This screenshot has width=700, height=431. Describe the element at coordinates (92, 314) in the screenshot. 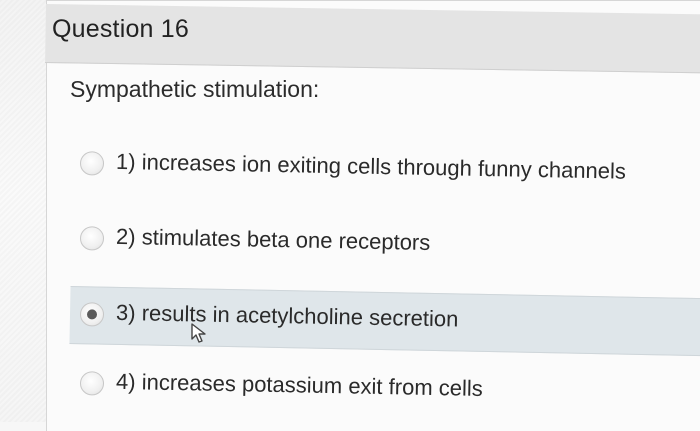

I see `radio-button-checked-icon` at that location.